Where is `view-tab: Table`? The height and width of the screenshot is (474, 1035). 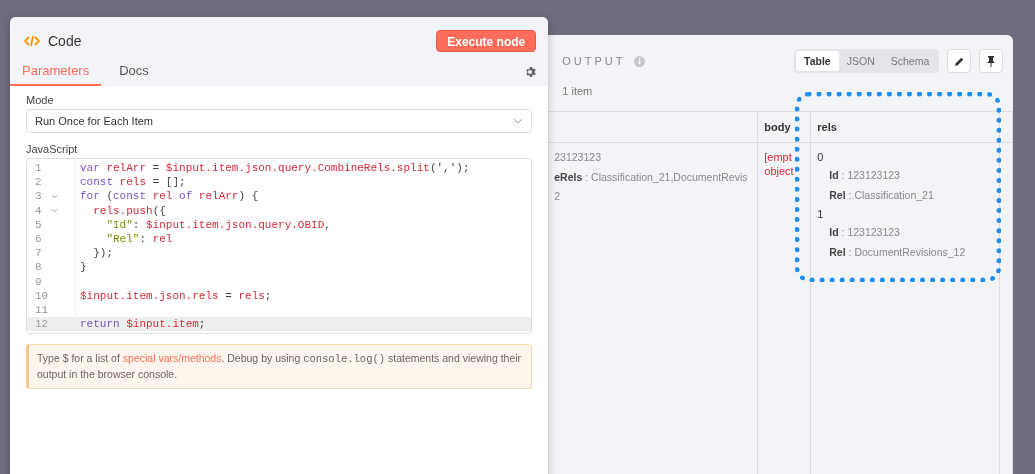
view-tab: Table is located at coordinates (817, 61).